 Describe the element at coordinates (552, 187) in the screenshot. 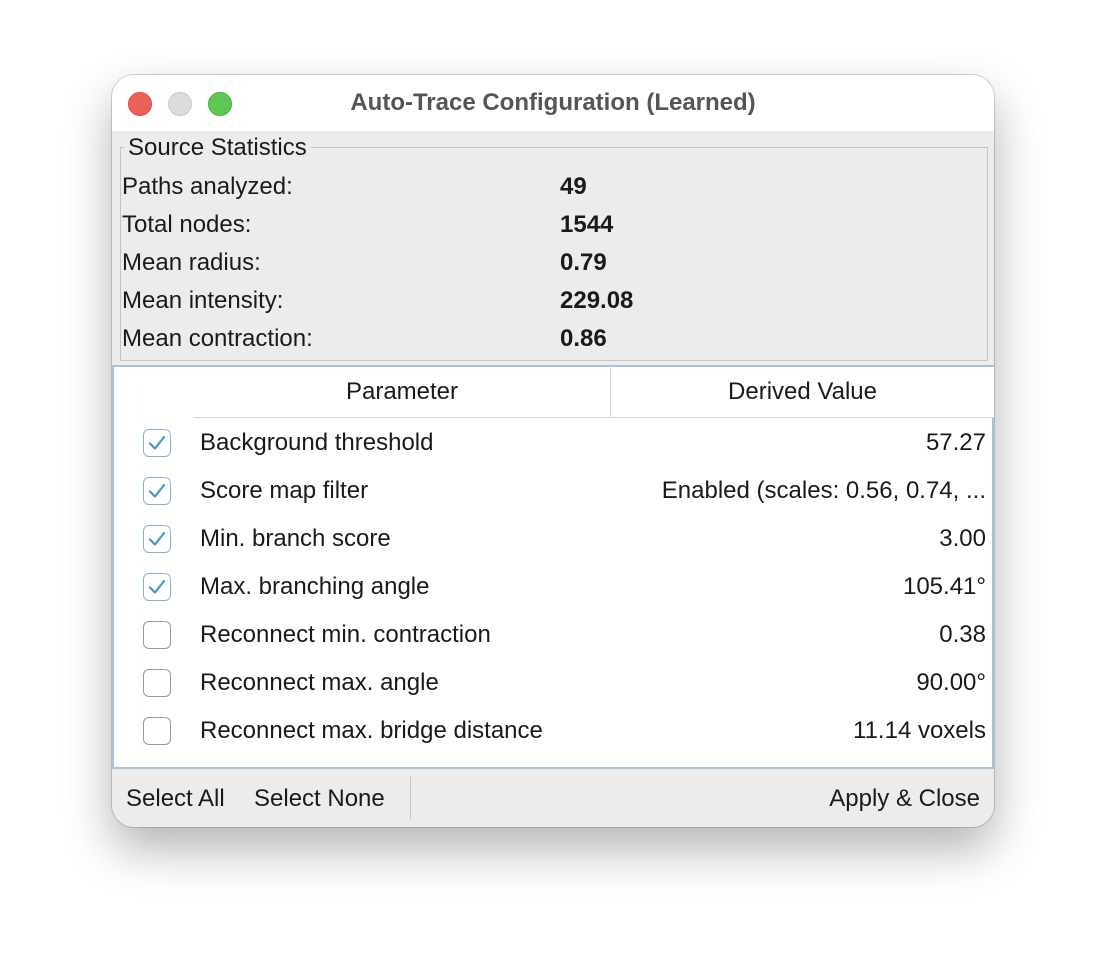

I see `stat-row-paths-analyzed: Paths analyzed: 49` at that location.